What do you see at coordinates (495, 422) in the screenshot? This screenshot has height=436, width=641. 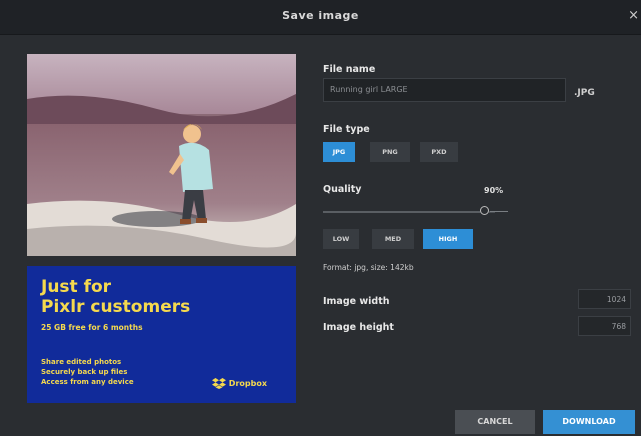 I see `cancel-button: CANCEL` at bounding box center [495, 422].